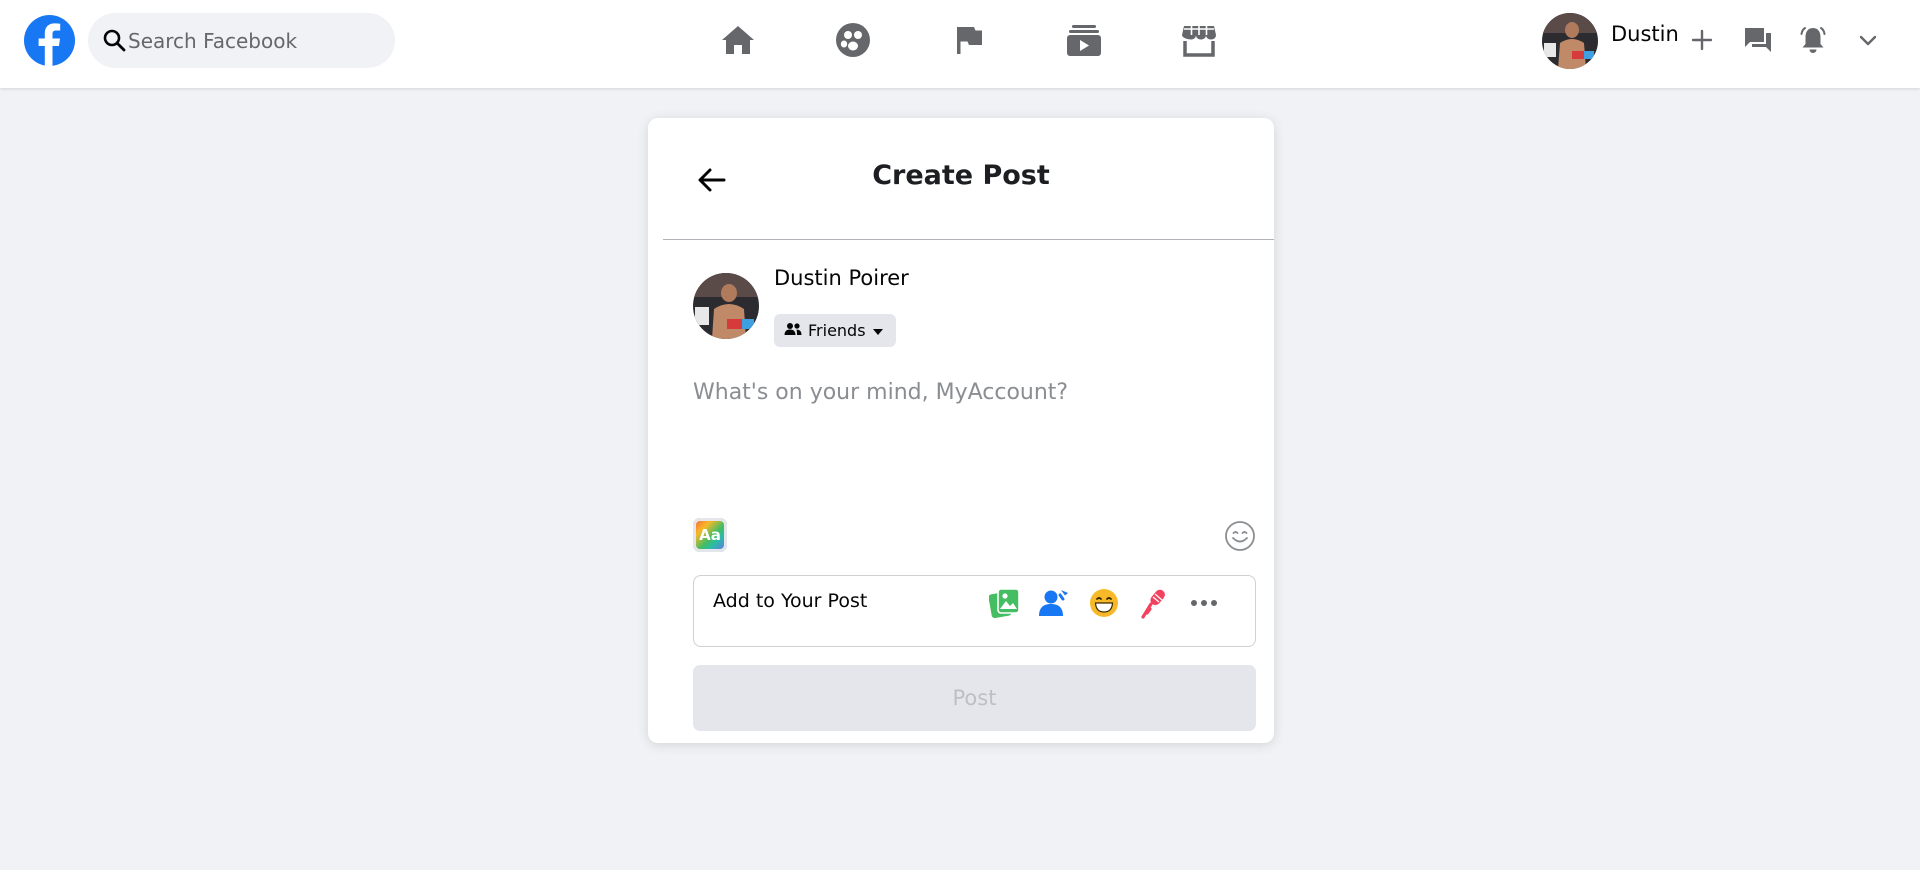 This screenshot has height=870, width=1920. Describe the element at coordinates (841, 278) in the screenshot. I see `author-name: Dustin Poirer` at that location.